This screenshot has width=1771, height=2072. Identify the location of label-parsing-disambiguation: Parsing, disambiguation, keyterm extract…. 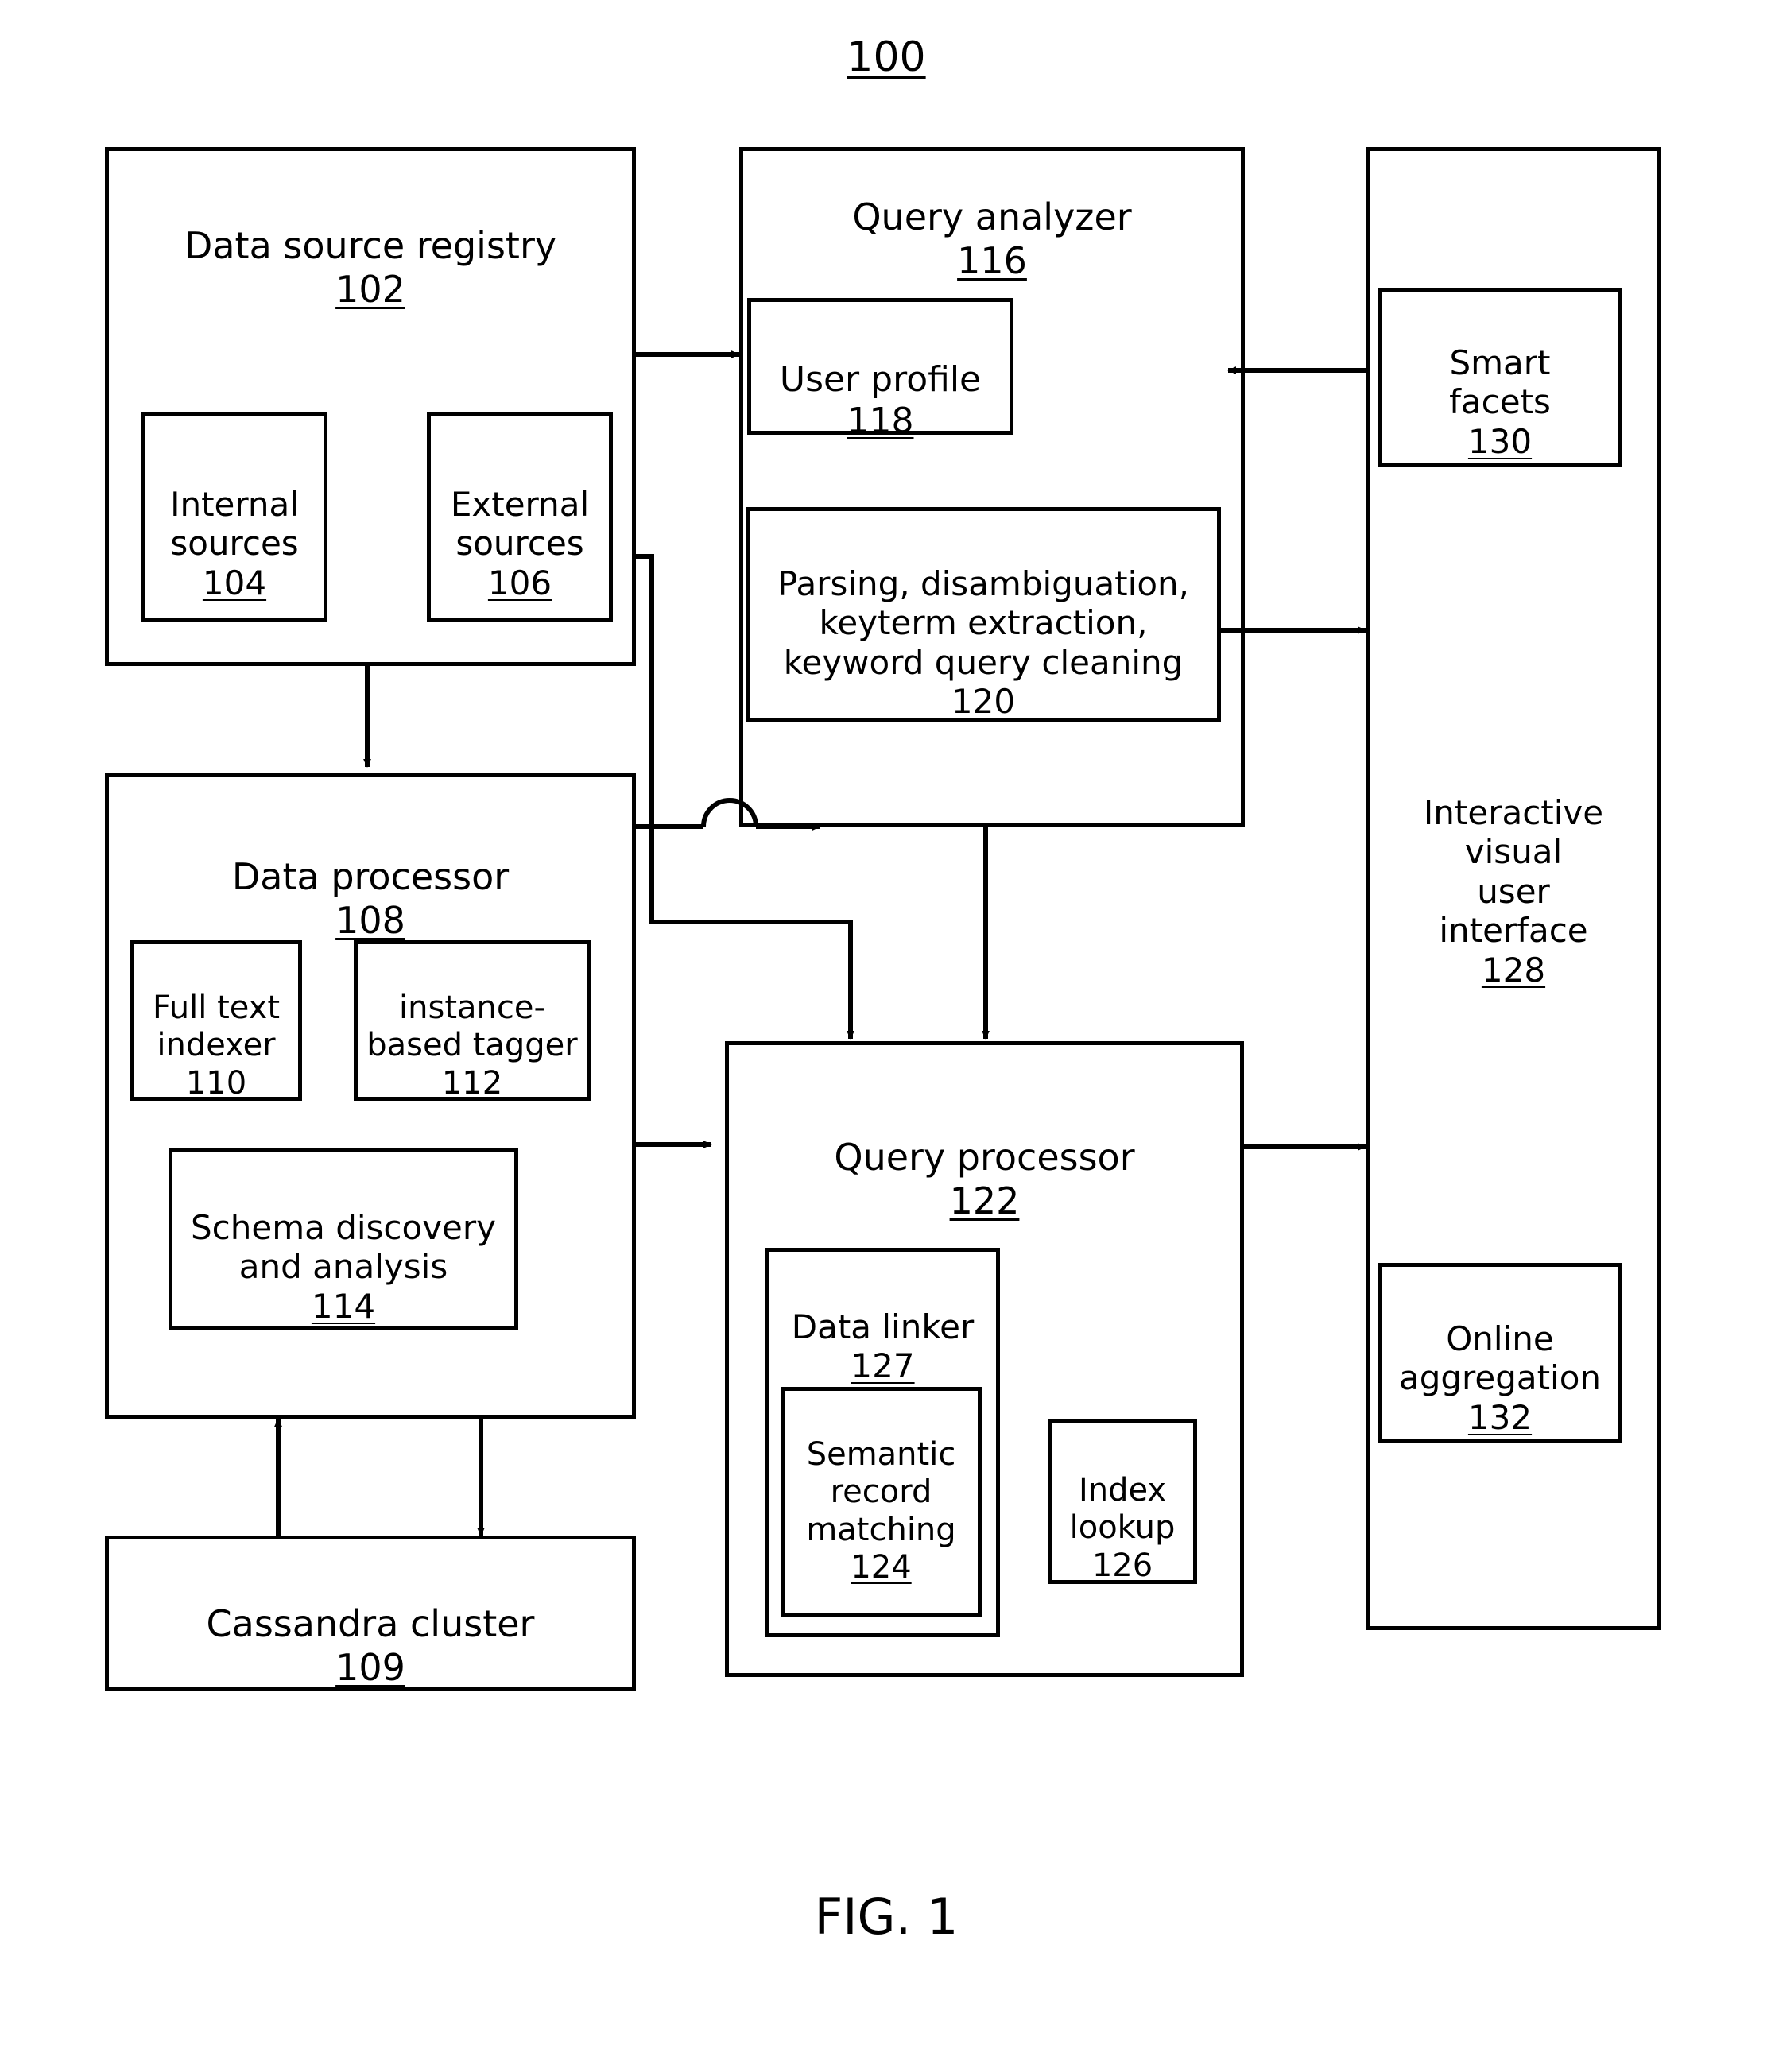
(983, 643).